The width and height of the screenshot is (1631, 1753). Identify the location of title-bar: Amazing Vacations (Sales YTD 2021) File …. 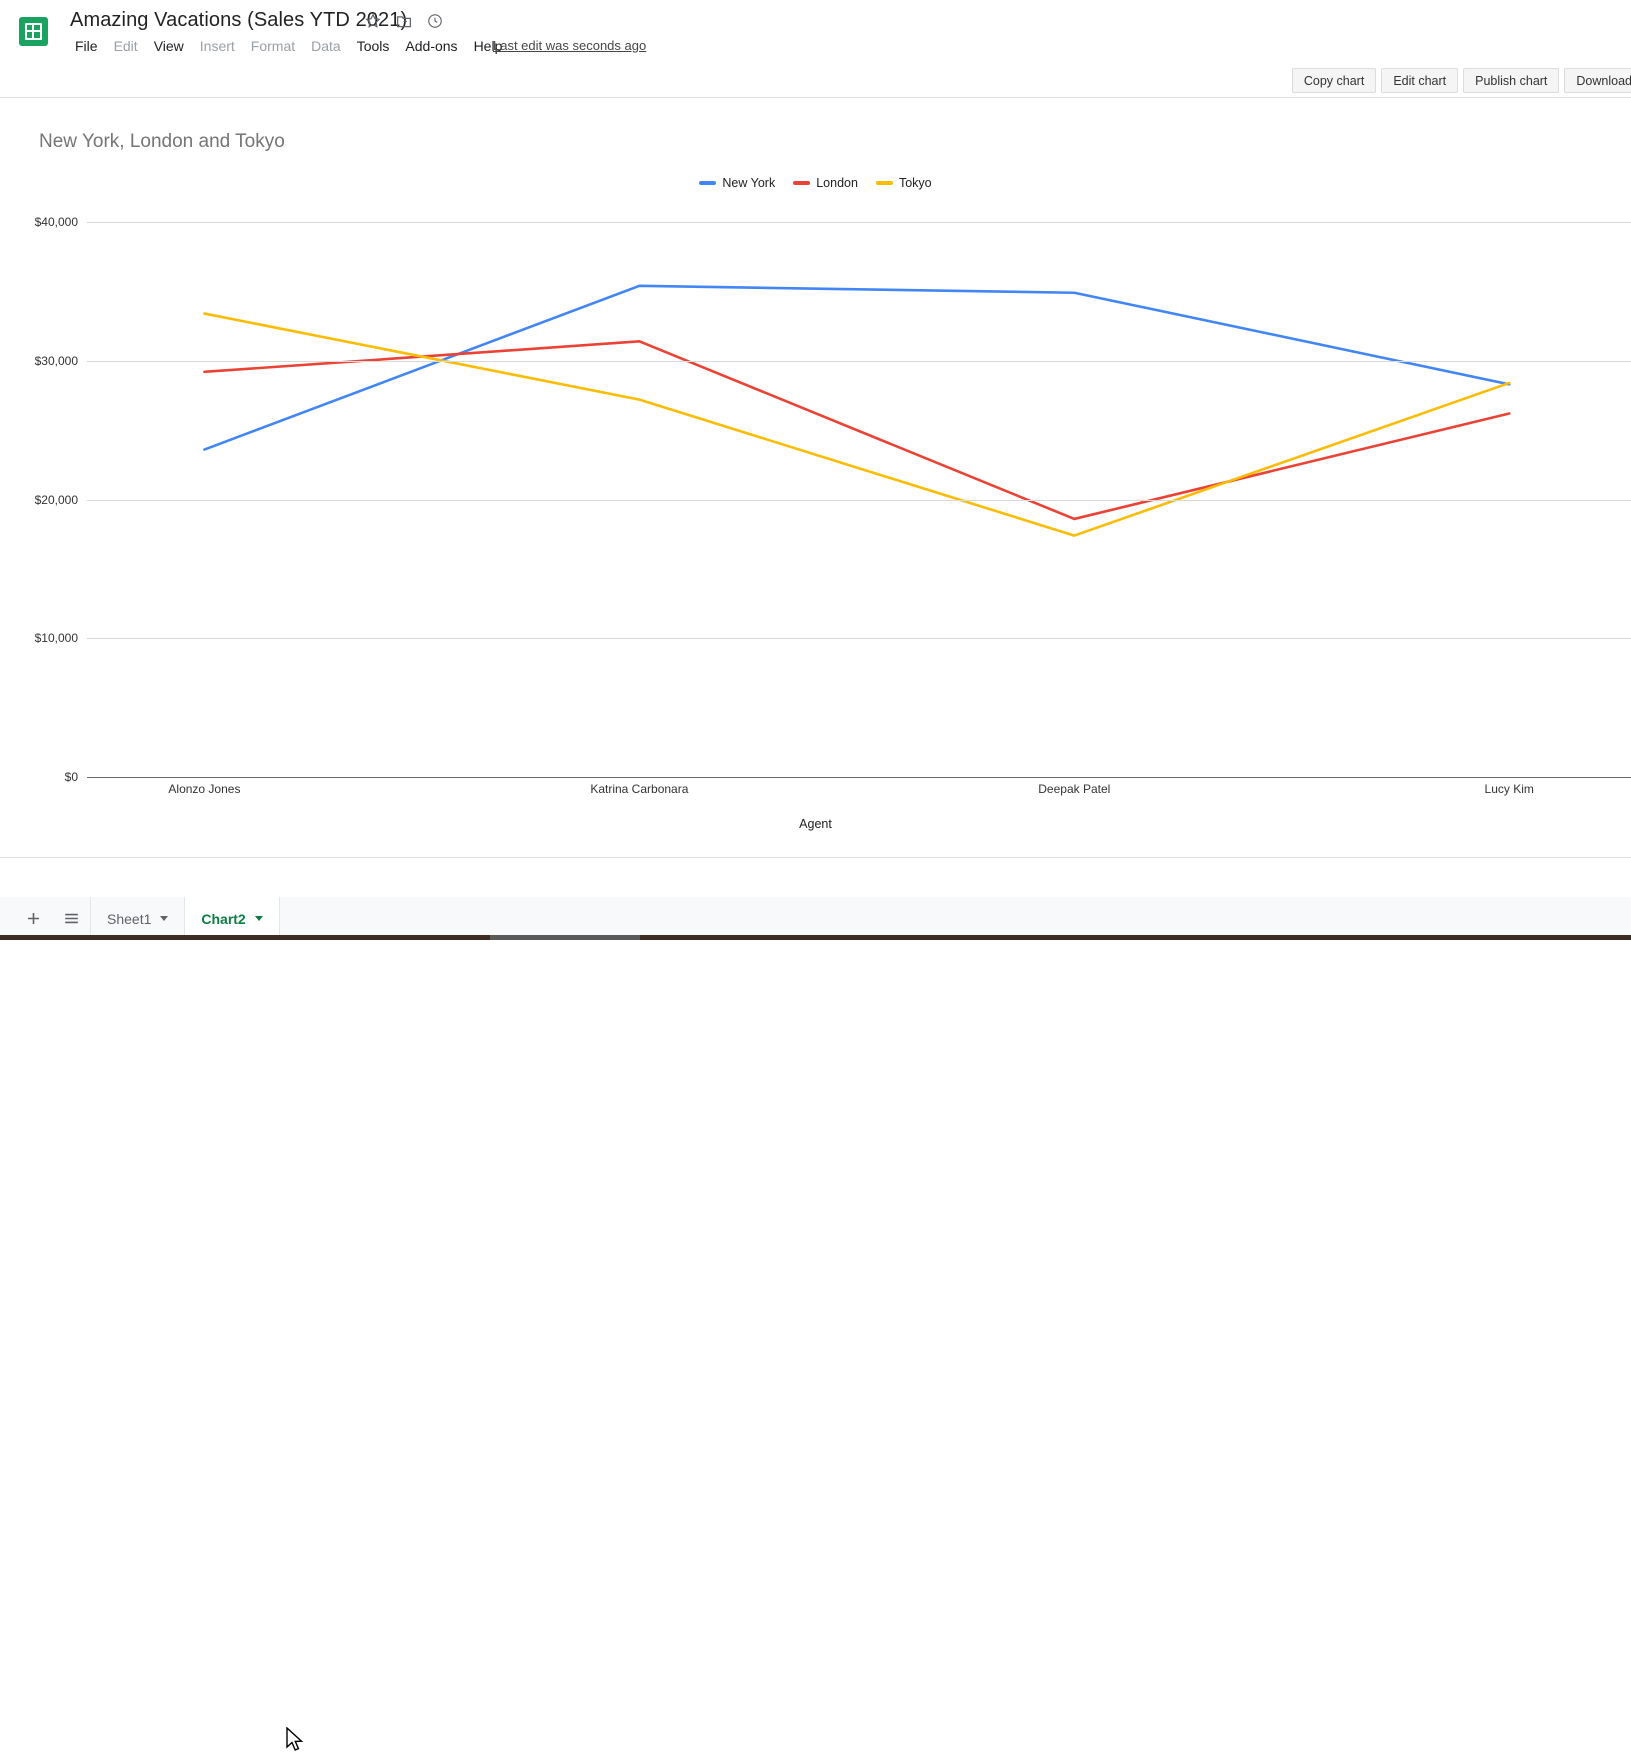
(815, 31).